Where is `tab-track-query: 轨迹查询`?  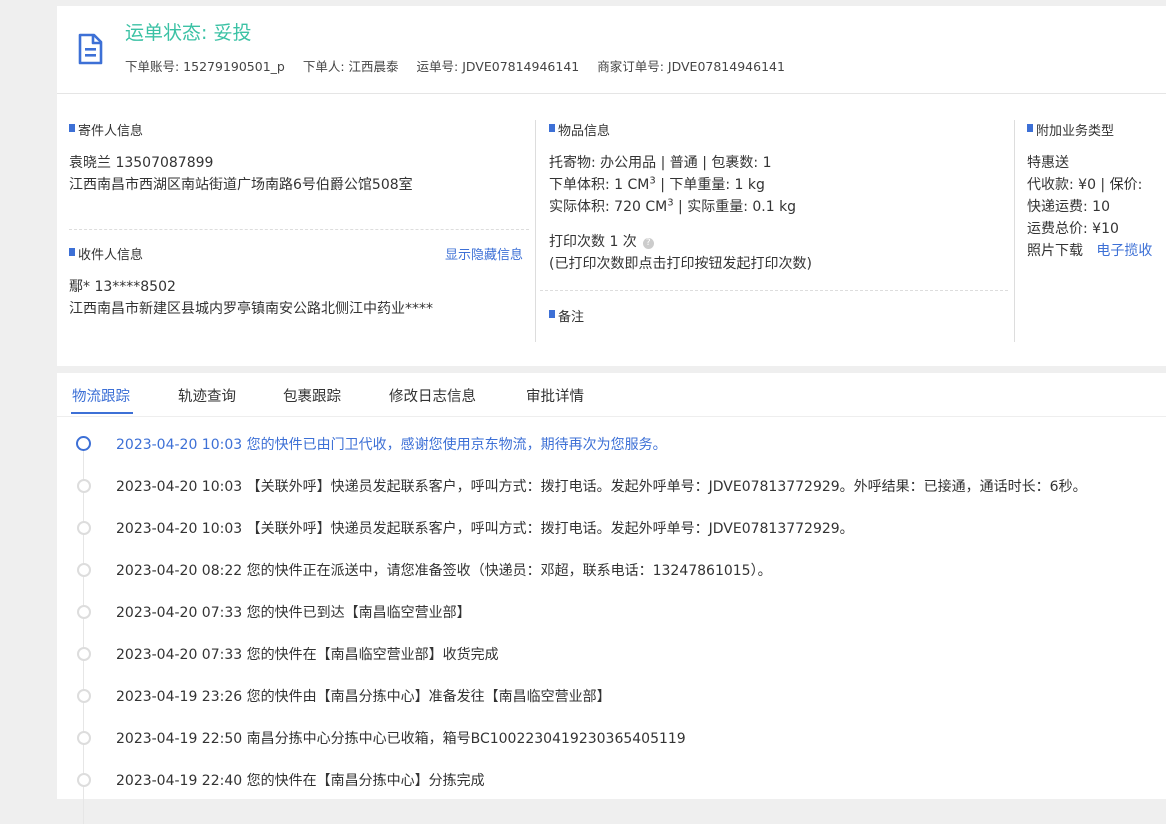 tab-track-query: 轨迹查询 is located at coordinates (207, 395).